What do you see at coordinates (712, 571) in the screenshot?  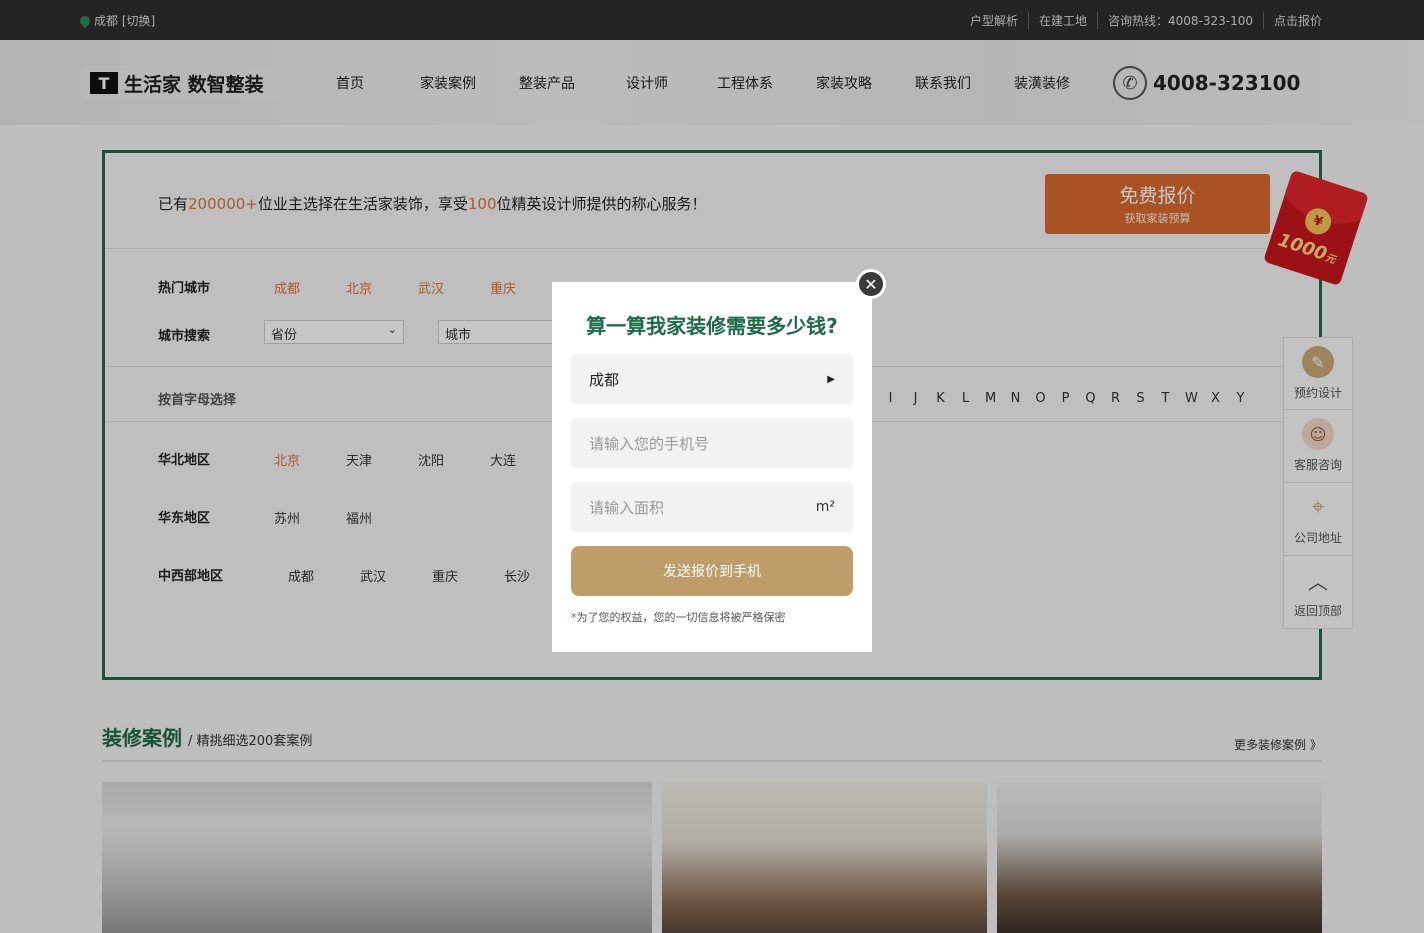 I see `send-quote-button: 发送报价到手机` at bounding box center [712, 571].